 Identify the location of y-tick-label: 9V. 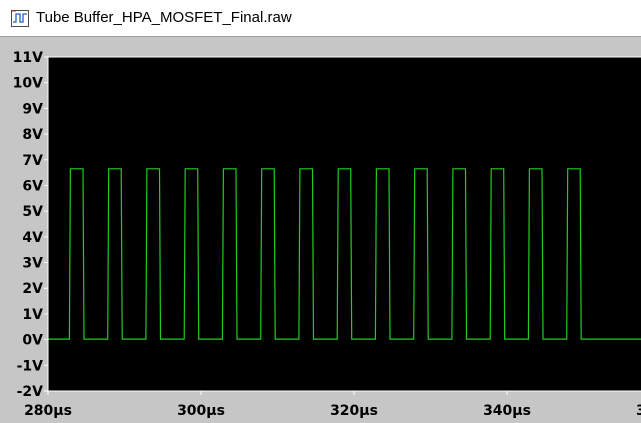
(32, 109).